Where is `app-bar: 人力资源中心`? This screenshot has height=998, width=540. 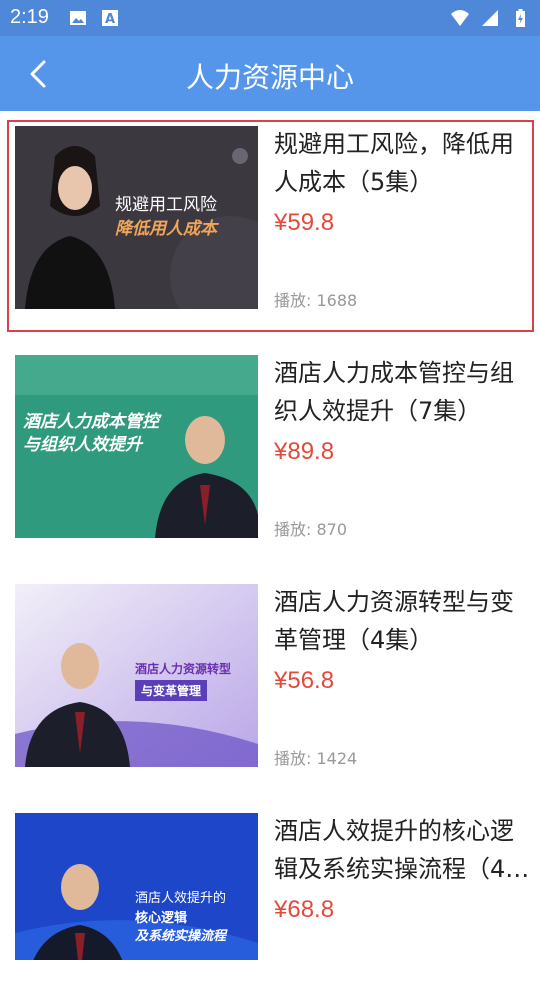
app-bar: 人力资源中心 is located at coordinates (270, 73).